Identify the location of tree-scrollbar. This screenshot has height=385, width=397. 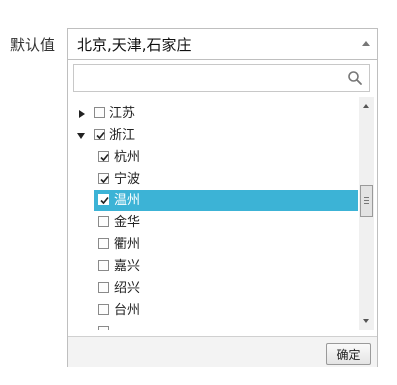
(366, 213).